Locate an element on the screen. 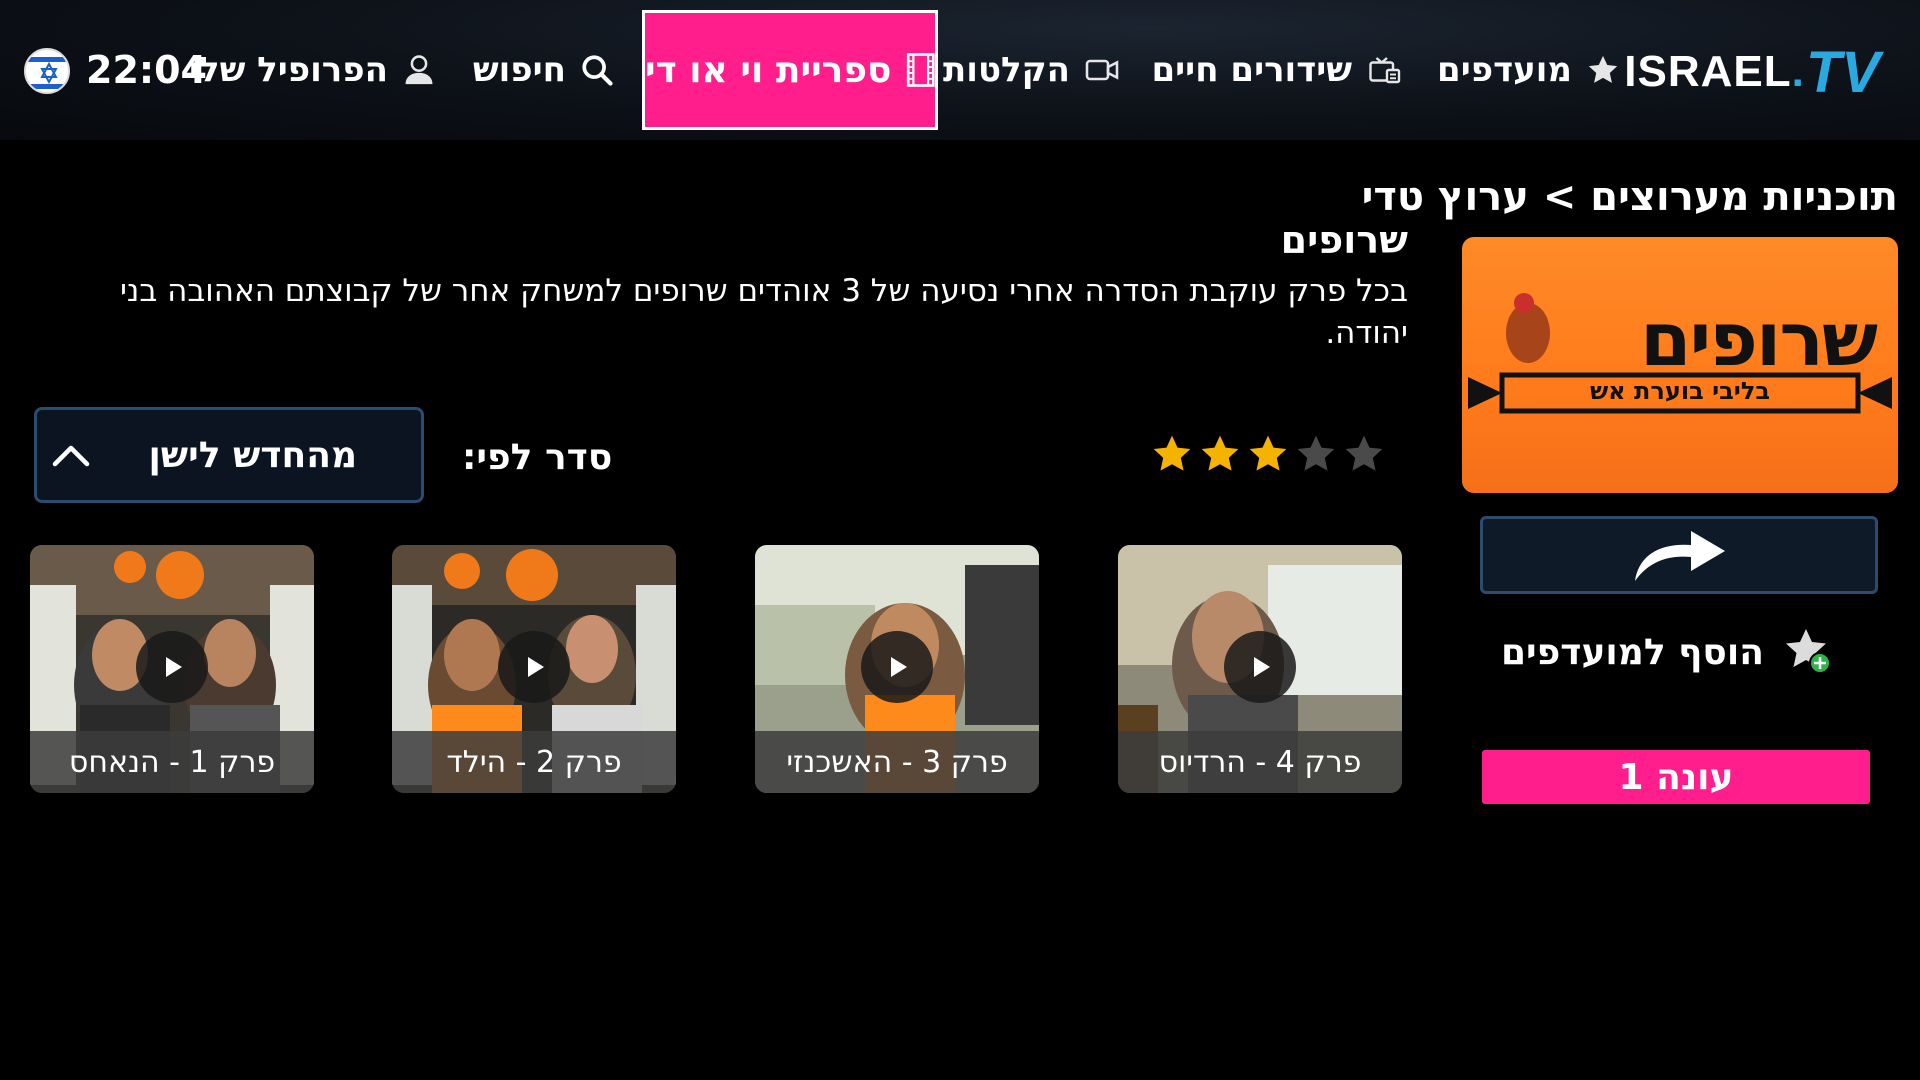  nav-search: חיפוש is located at coordinates (543, 70).